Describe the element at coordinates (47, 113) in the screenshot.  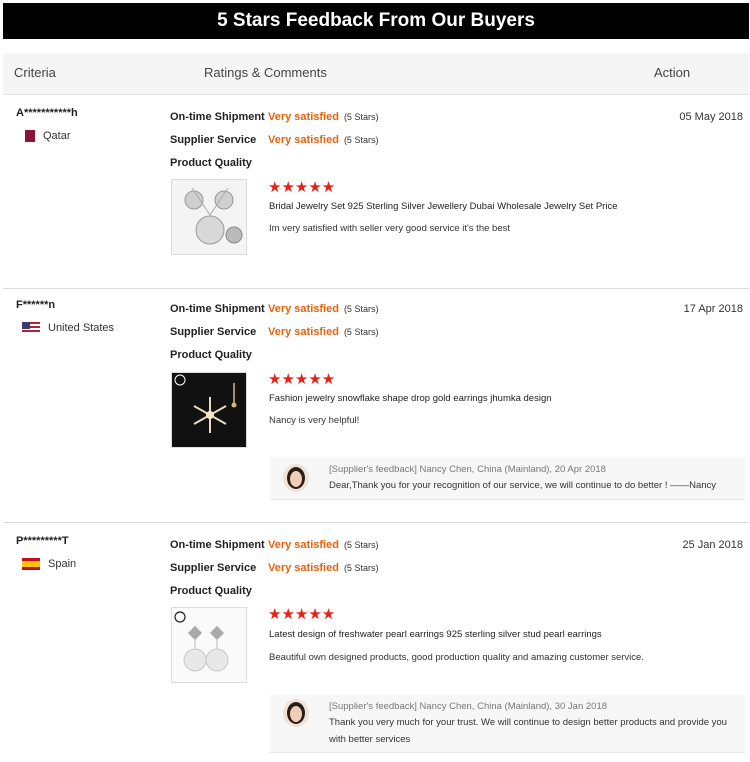
I see `buyer-name: A***********h` at that location.